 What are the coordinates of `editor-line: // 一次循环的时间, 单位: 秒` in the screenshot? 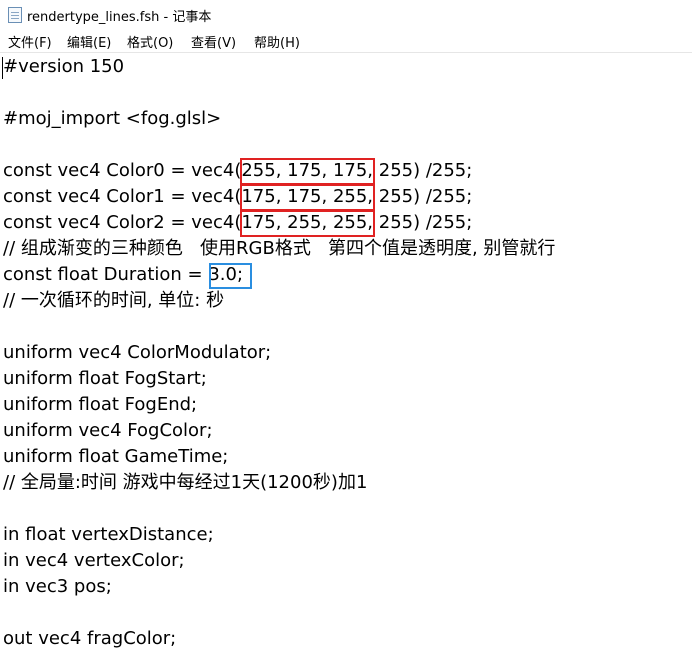 It's located at (114, 300).